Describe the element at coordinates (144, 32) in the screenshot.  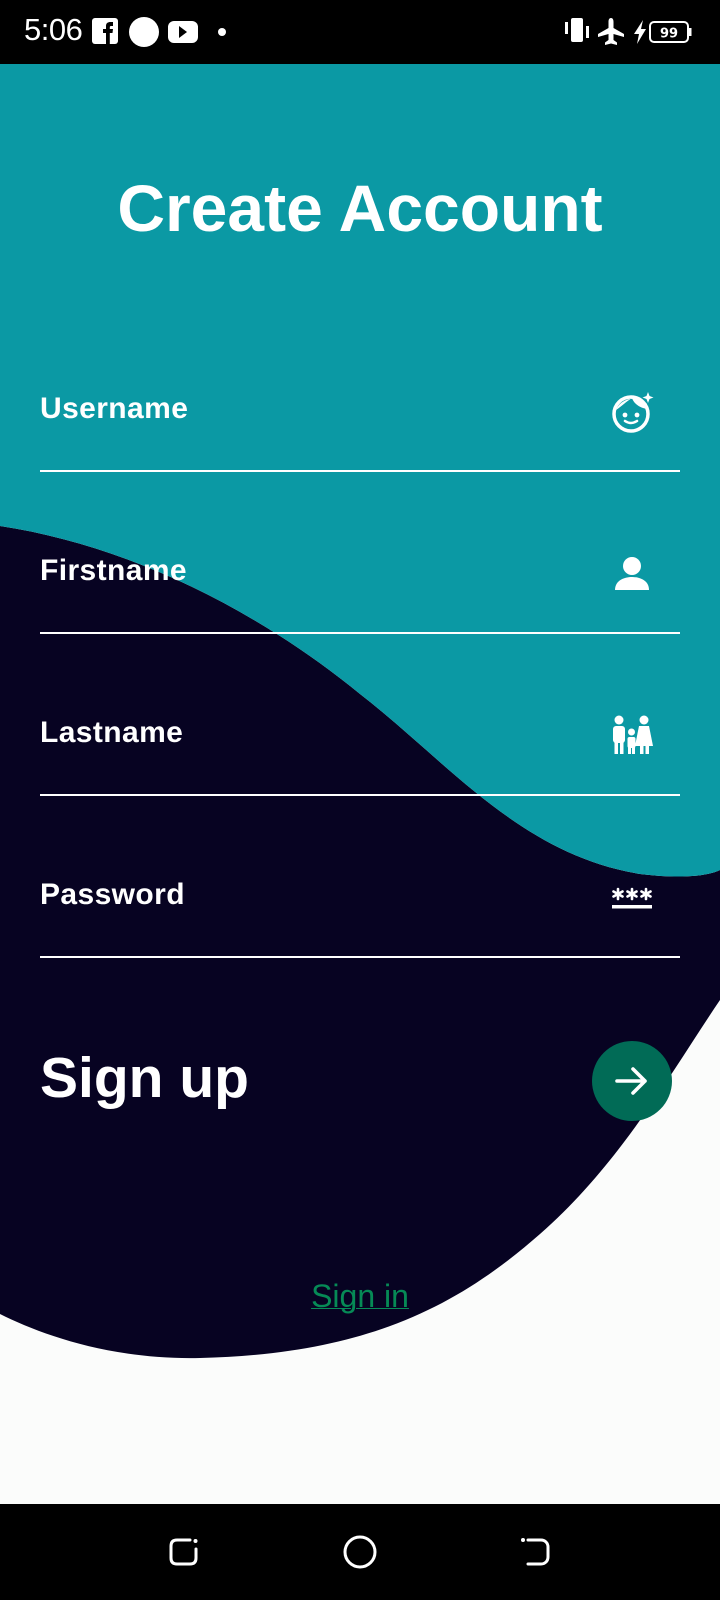
I see `circle-notification-icon` at that location.